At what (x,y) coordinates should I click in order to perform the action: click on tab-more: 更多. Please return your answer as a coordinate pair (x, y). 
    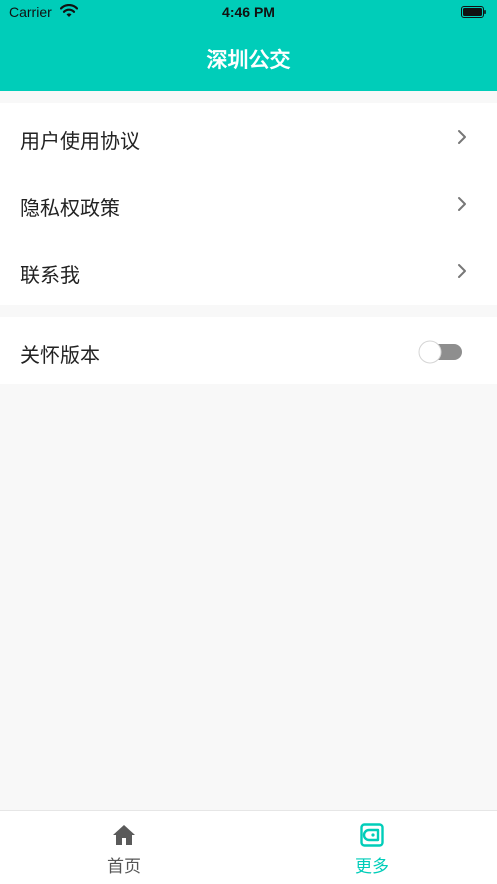
    Looking at the image, I should click on (372, 847).